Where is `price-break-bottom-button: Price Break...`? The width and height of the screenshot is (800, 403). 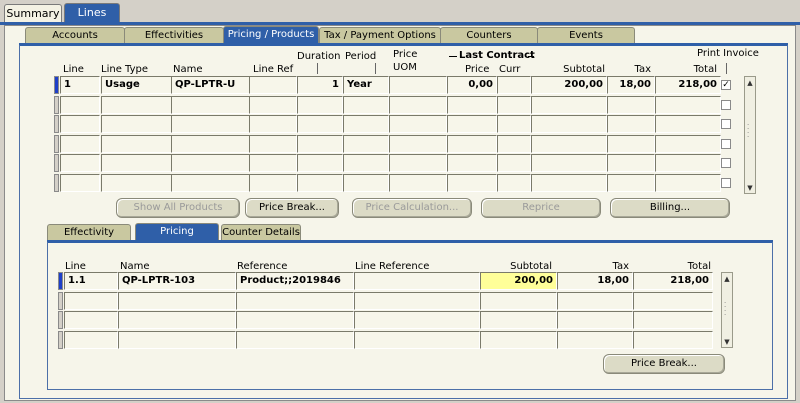
price-break-bottom-button: Price Break... is located at coordinates (664, 364).